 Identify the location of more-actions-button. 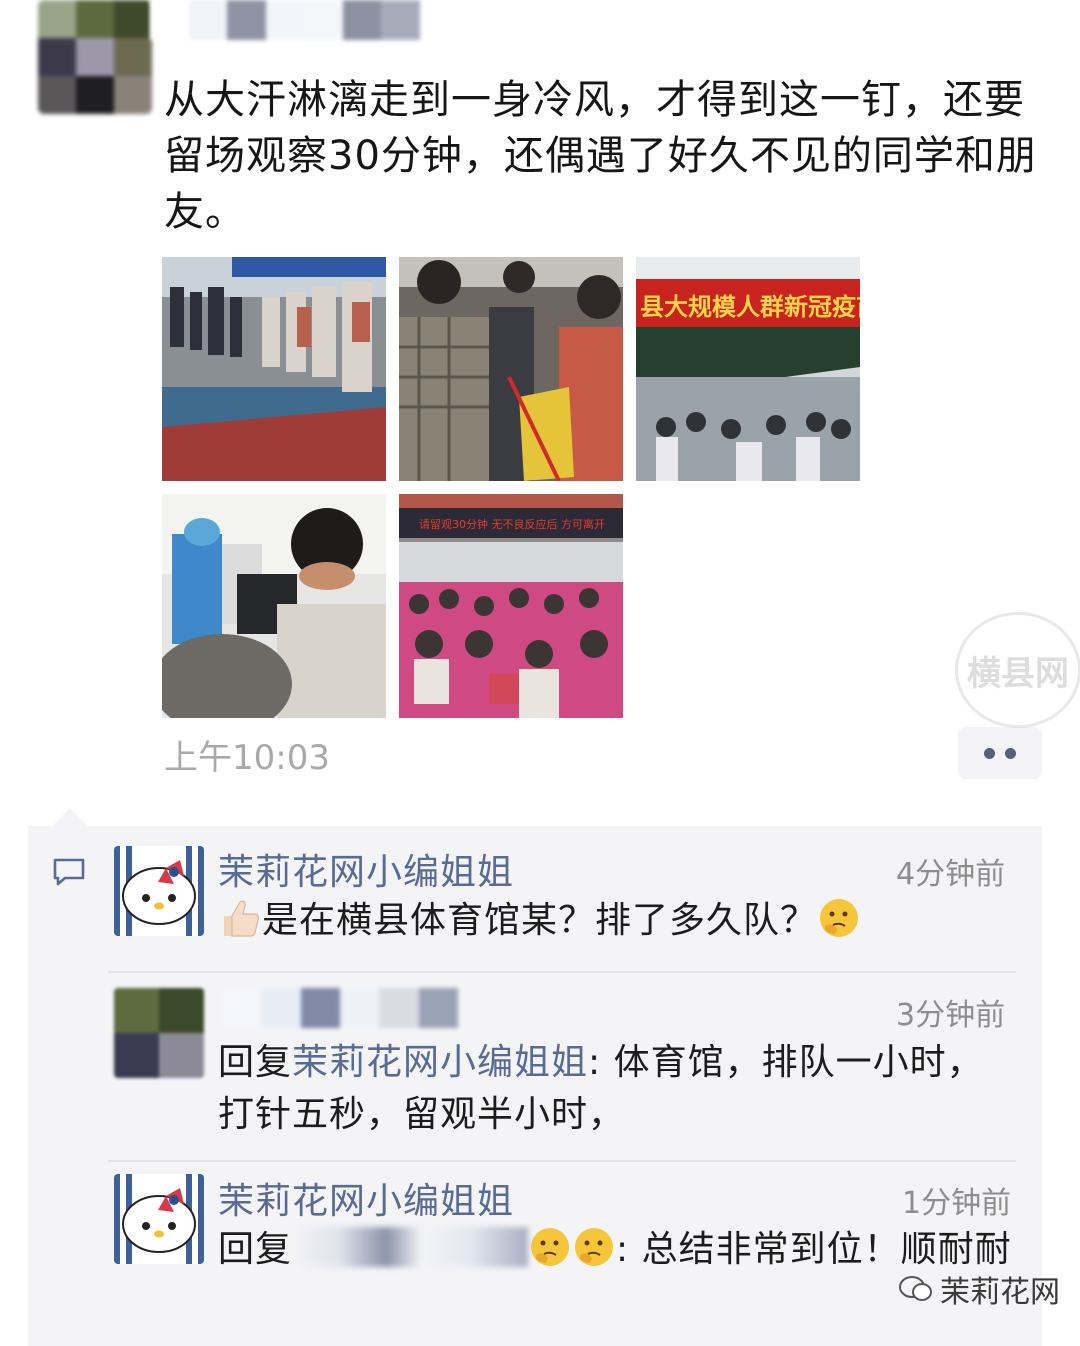
(1000, 753).